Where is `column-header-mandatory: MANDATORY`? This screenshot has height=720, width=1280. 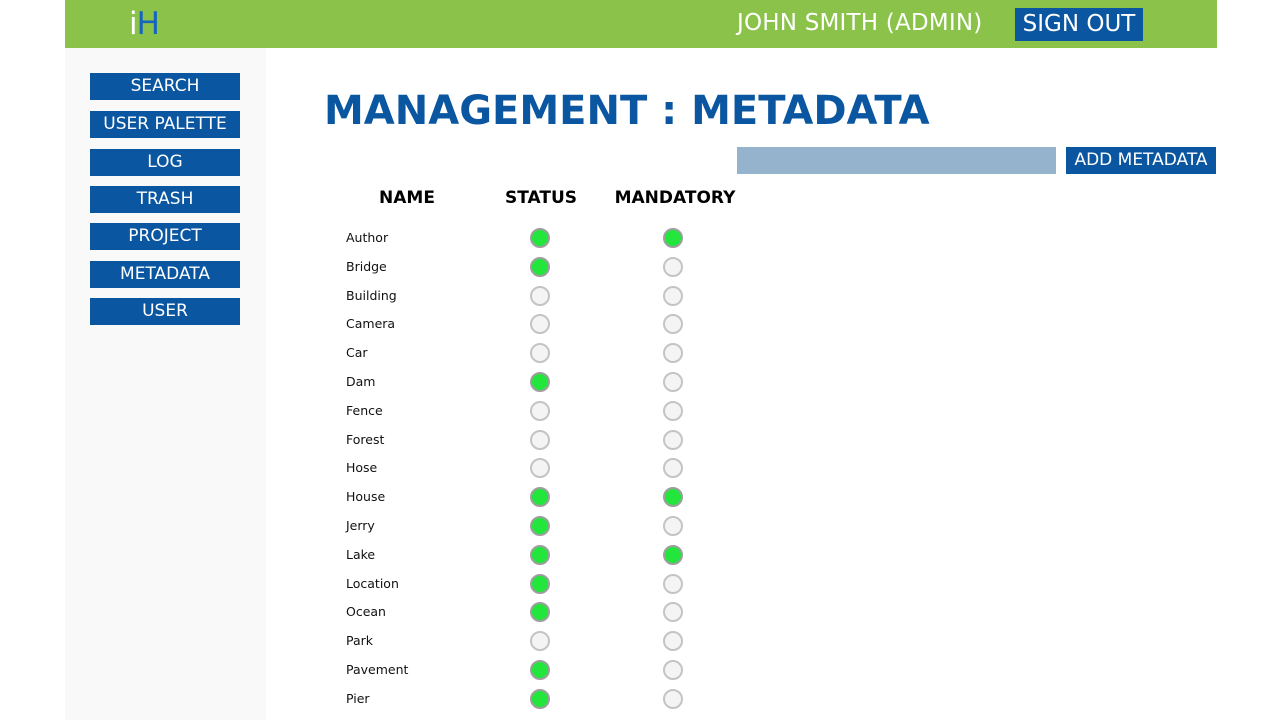 column-header-mandatory: MANDATORY is located at coordinates (675, 198).